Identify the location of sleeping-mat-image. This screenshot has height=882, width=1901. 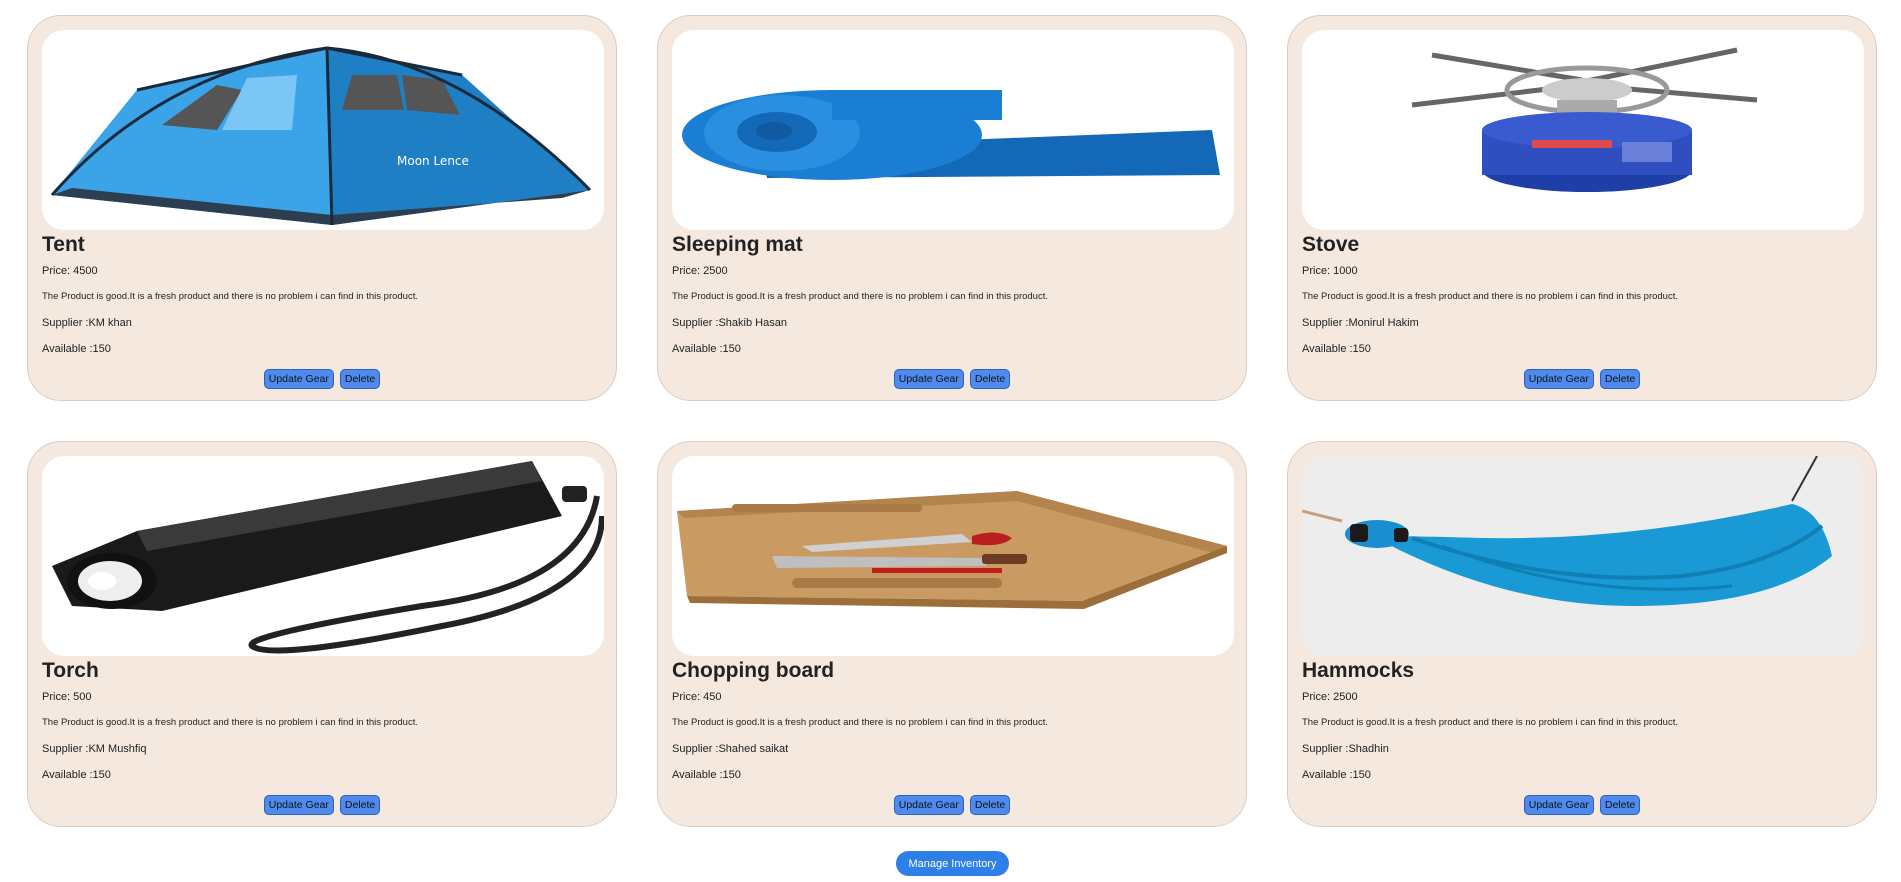
(953, 130).